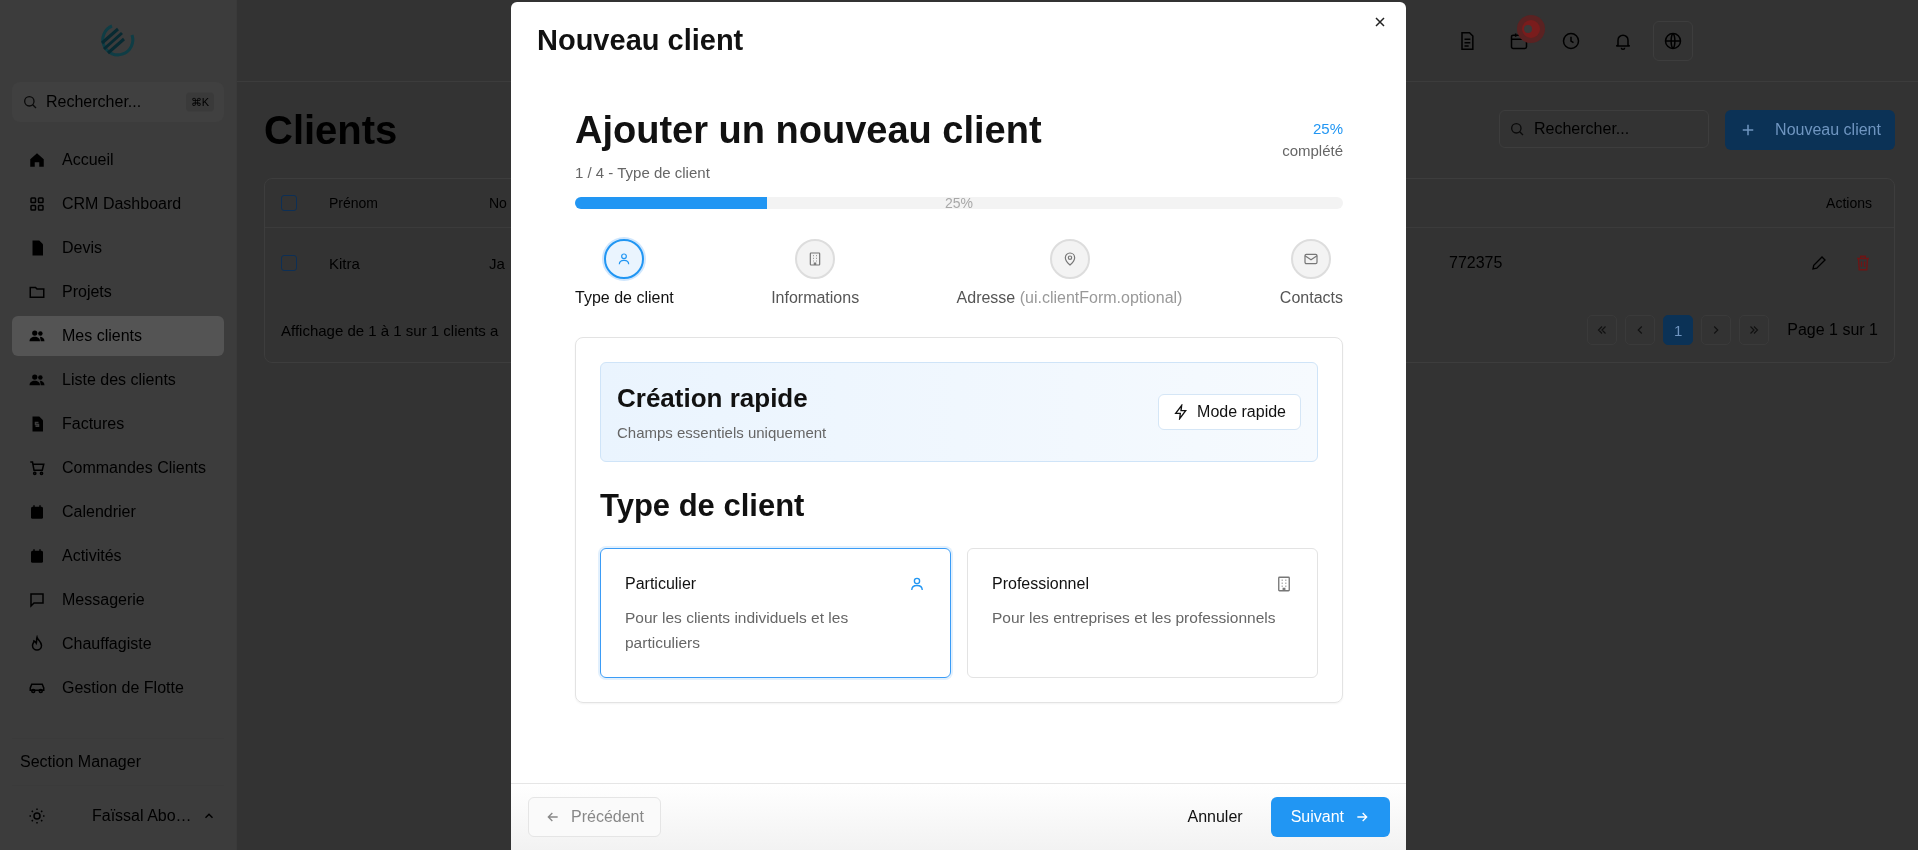  I want to click on section-title: Type de client, so click(703, 506).